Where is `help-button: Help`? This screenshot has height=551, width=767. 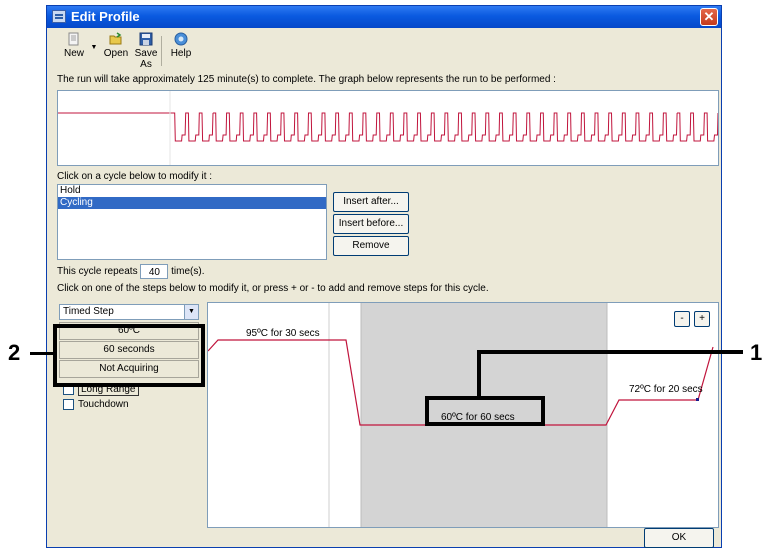 help-button: Help is located at coordinates (181, 51).